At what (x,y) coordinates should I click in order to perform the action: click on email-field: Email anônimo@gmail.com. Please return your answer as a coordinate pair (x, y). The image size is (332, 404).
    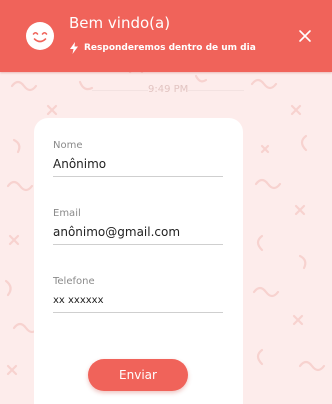
    Looking at the image, I should click on (138, 226).